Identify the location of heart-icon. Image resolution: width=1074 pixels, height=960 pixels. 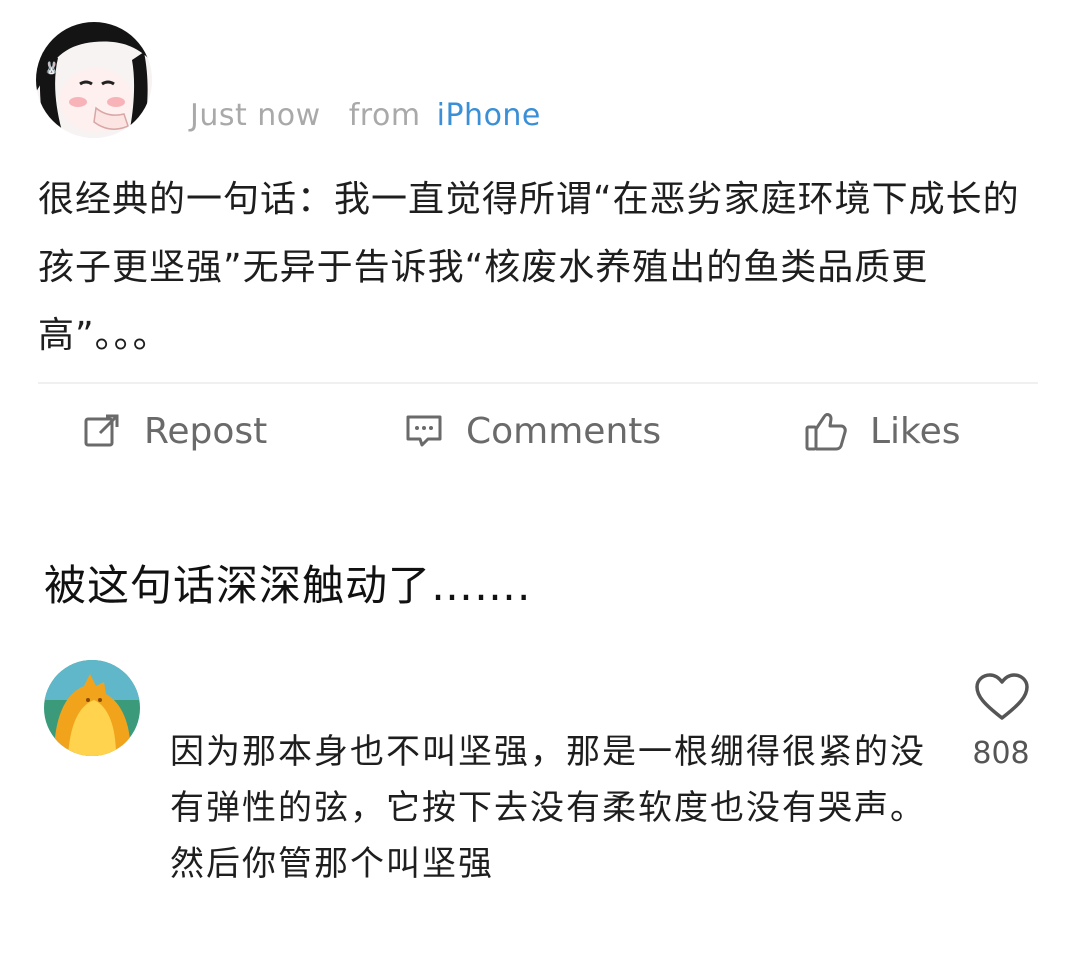
(1002, 699).